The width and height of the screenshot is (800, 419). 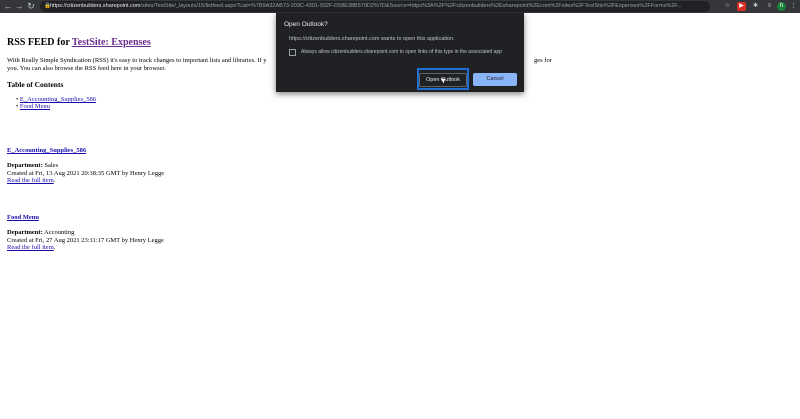 What do you see at coordinates (495, 79) in the screenshot?
I see `cancel-button: Cancel` at bounding box center [495, 79].